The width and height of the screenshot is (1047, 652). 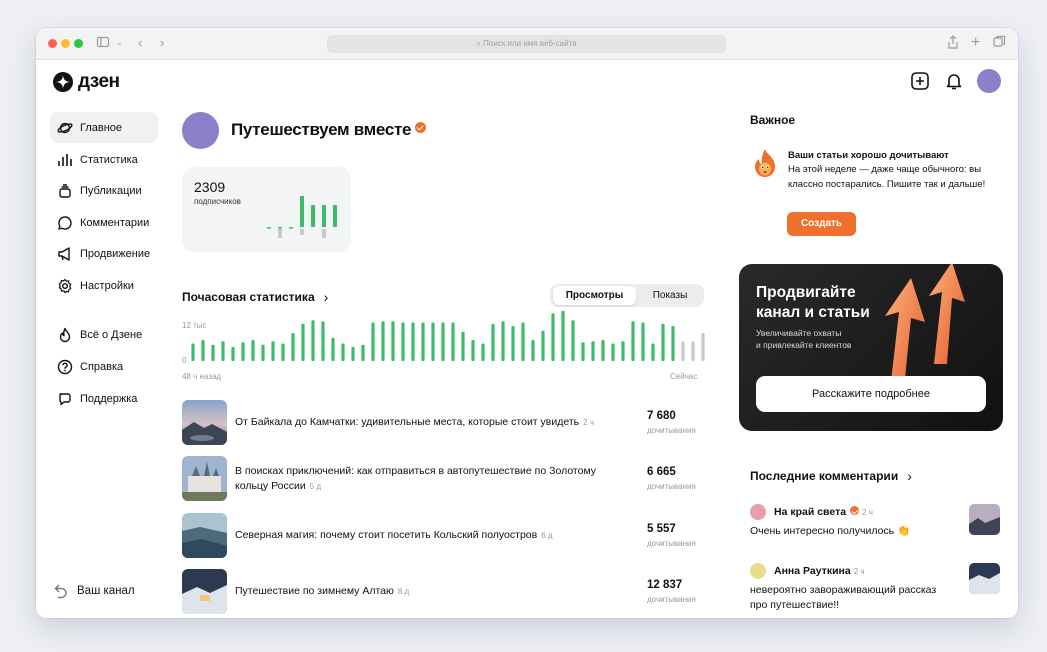 I want to click on sidebar-item-stats: Статистика, so click(x=104, y=159).